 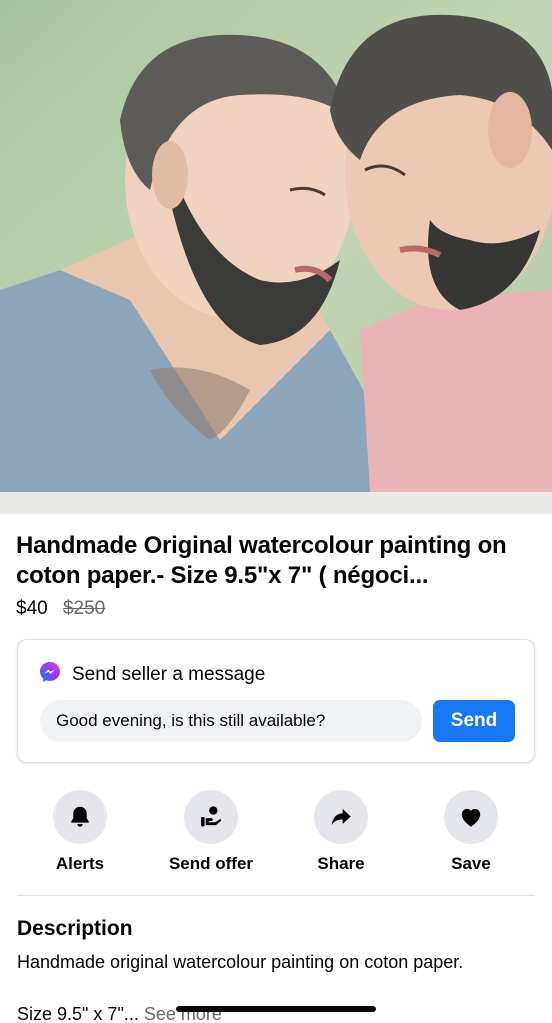 I want to click on message-input: Good evening, is this still available?, so click(x=231, y=721).